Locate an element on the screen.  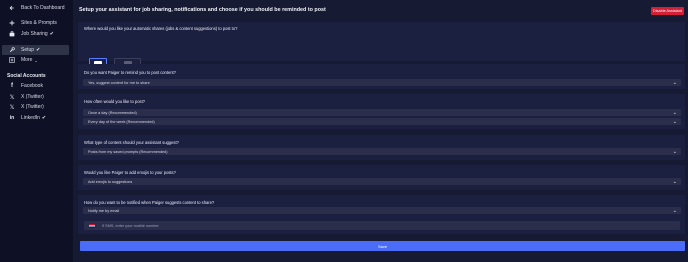
back-to-dashboard-link: Back To Dashboard is located at coordinates (36, 8).